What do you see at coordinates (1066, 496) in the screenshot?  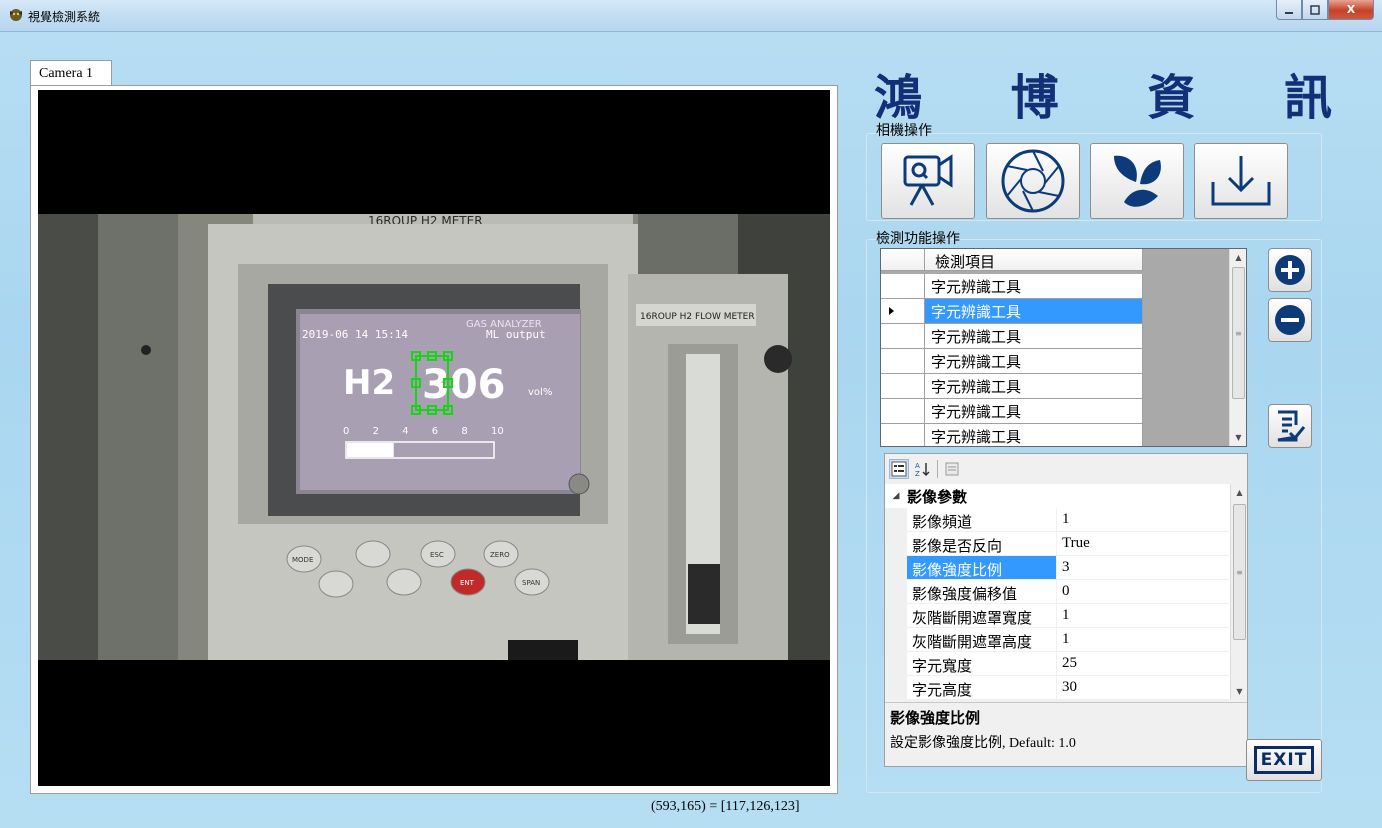 I see `property-category: ◢ 影像參數` at bounding box center [1066, 496].